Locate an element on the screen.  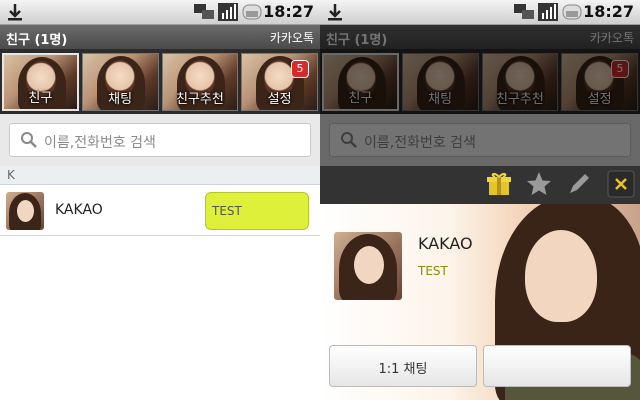
app-name: 카카오톡 is located at coordinates (291, 38).